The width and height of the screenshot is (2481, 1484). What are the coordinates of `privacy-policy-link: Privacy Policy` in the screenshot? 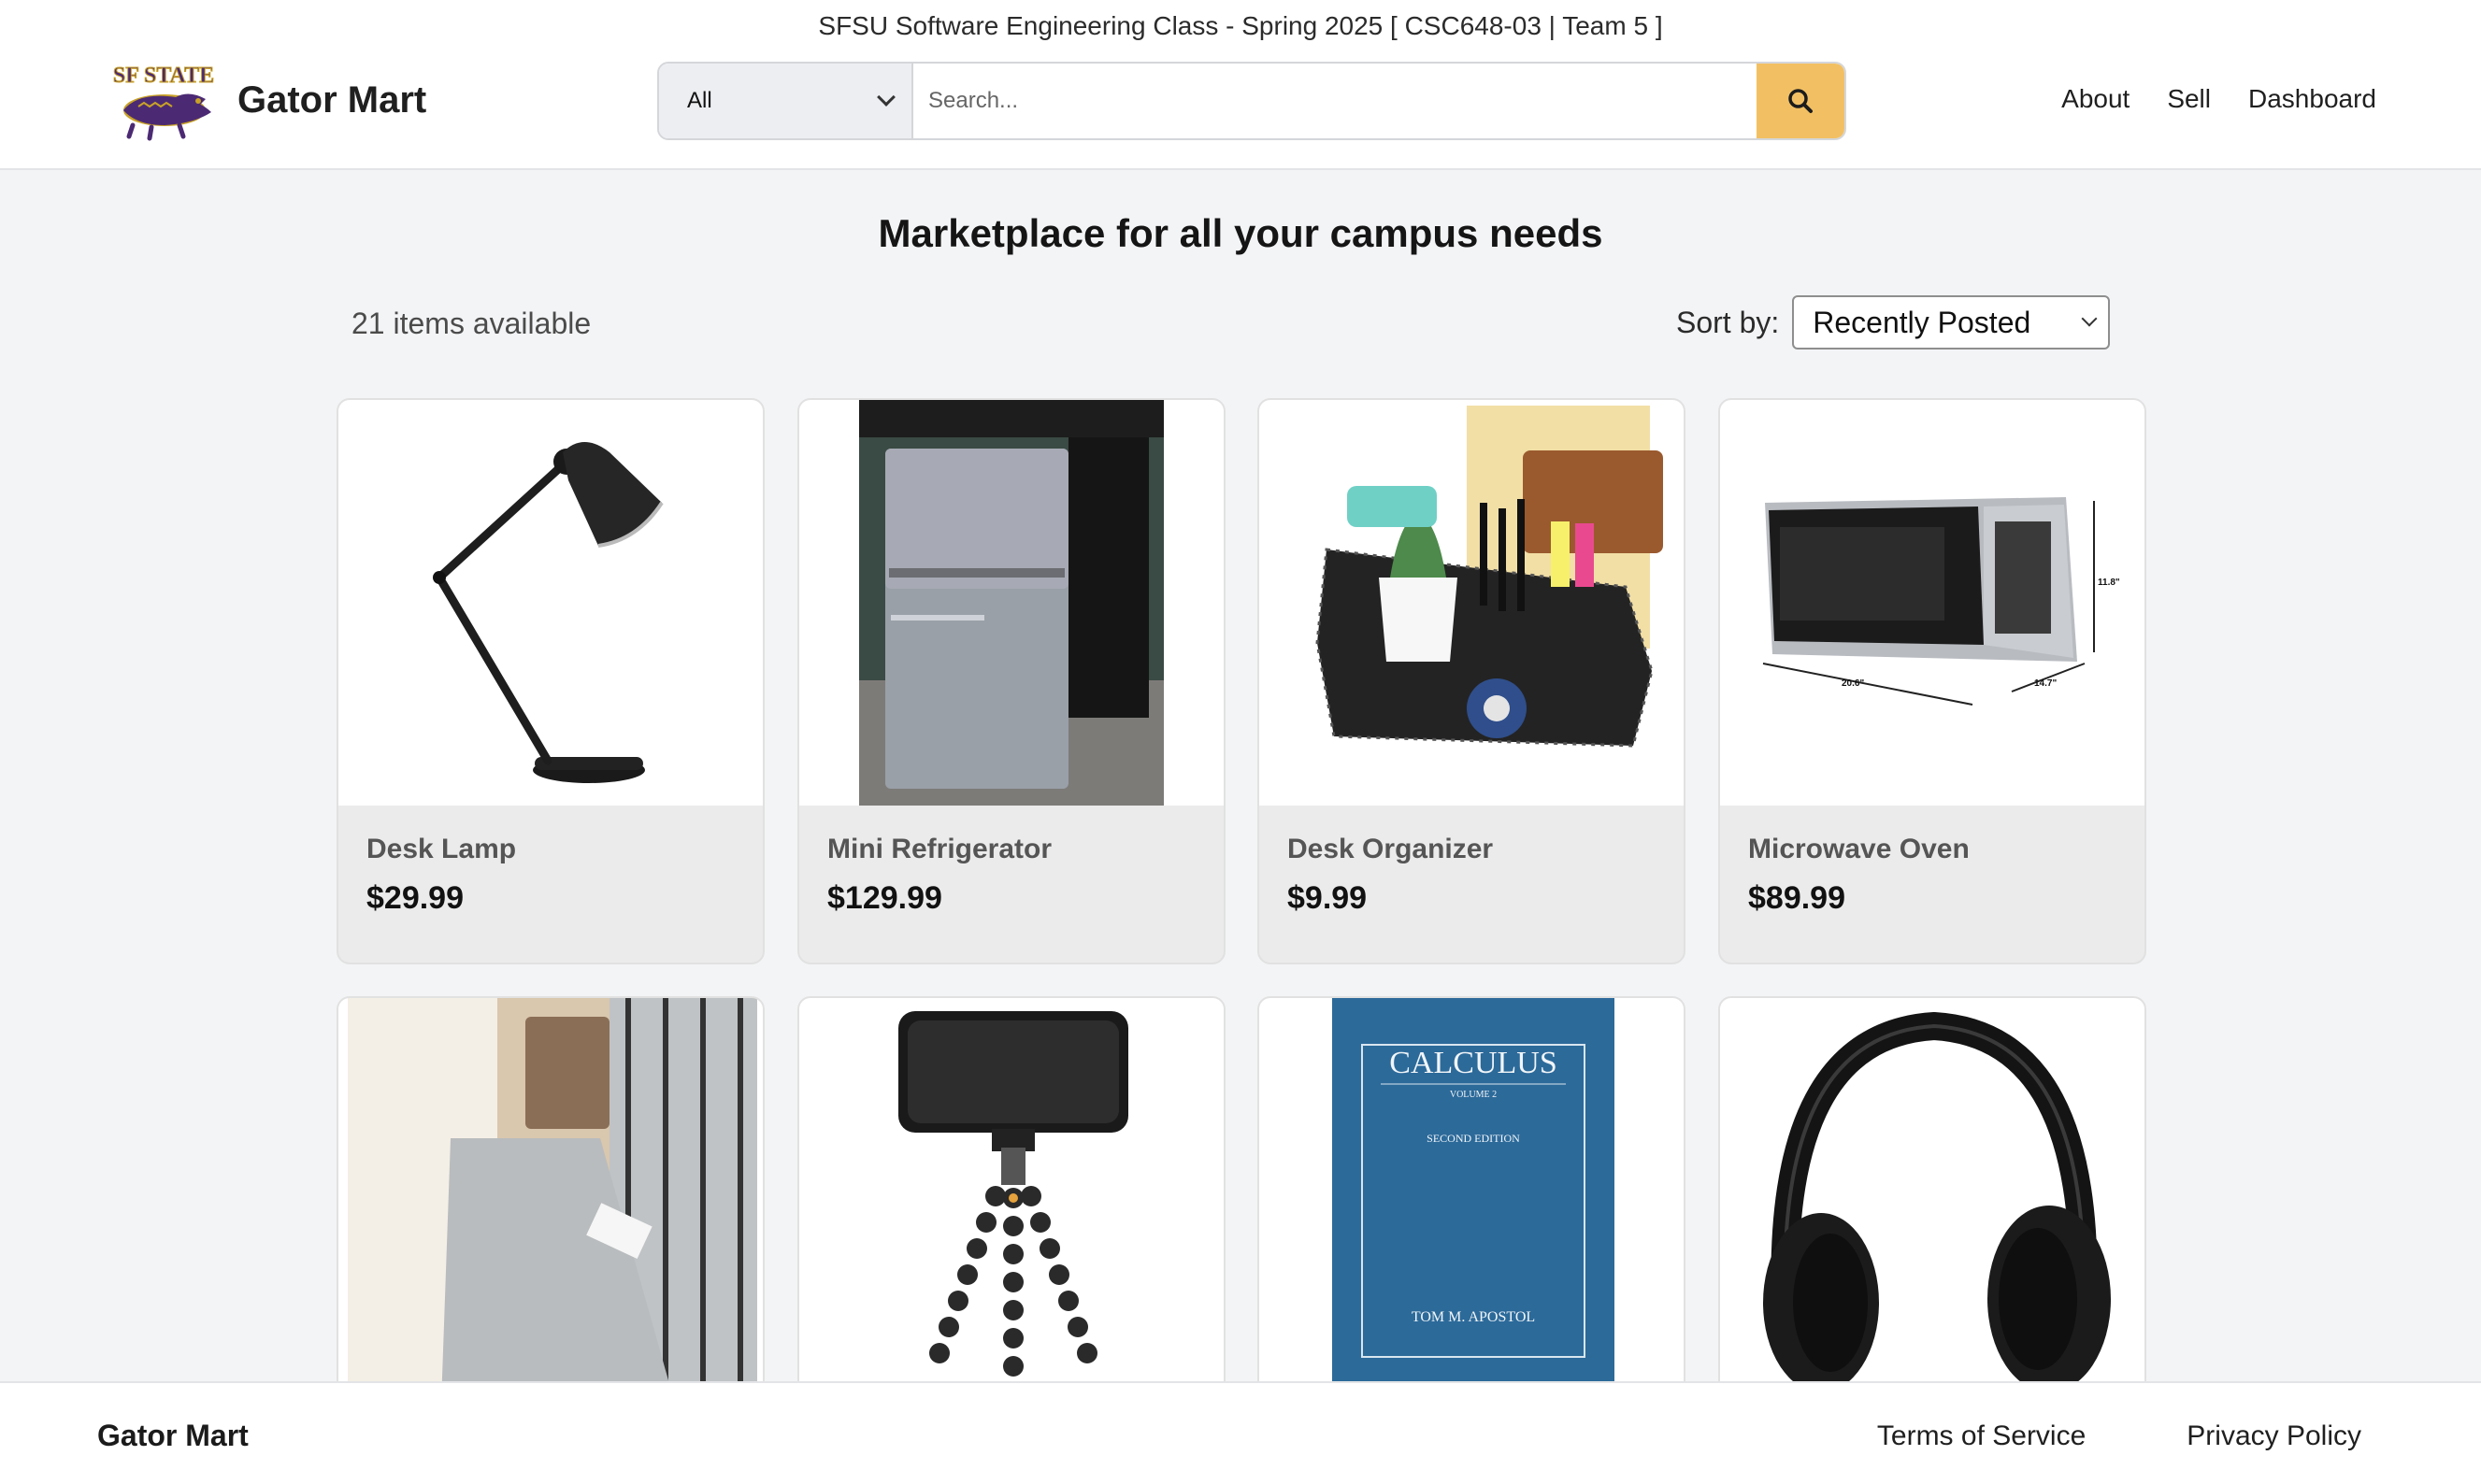 It's located at (2274, 1436).